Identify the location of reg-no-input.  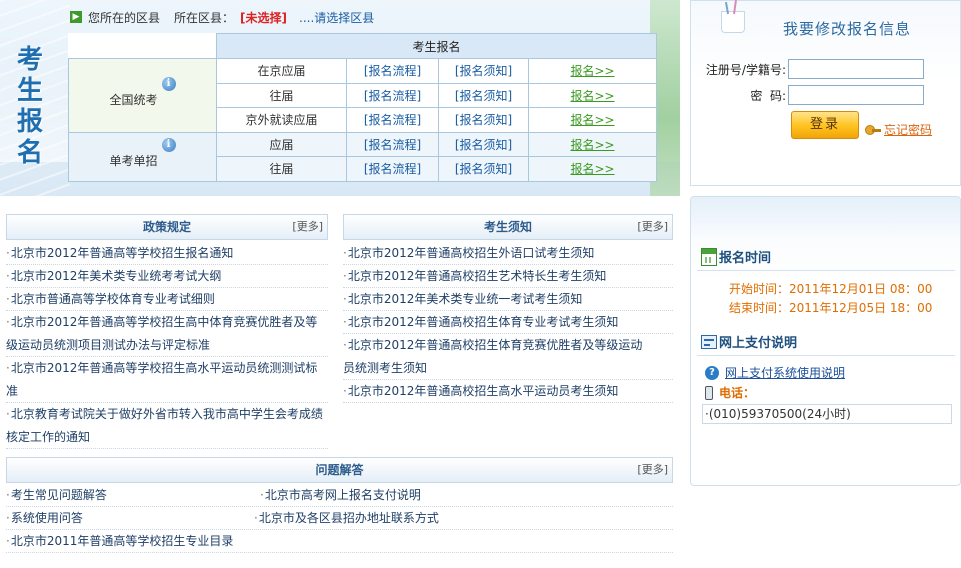
(856, 69).